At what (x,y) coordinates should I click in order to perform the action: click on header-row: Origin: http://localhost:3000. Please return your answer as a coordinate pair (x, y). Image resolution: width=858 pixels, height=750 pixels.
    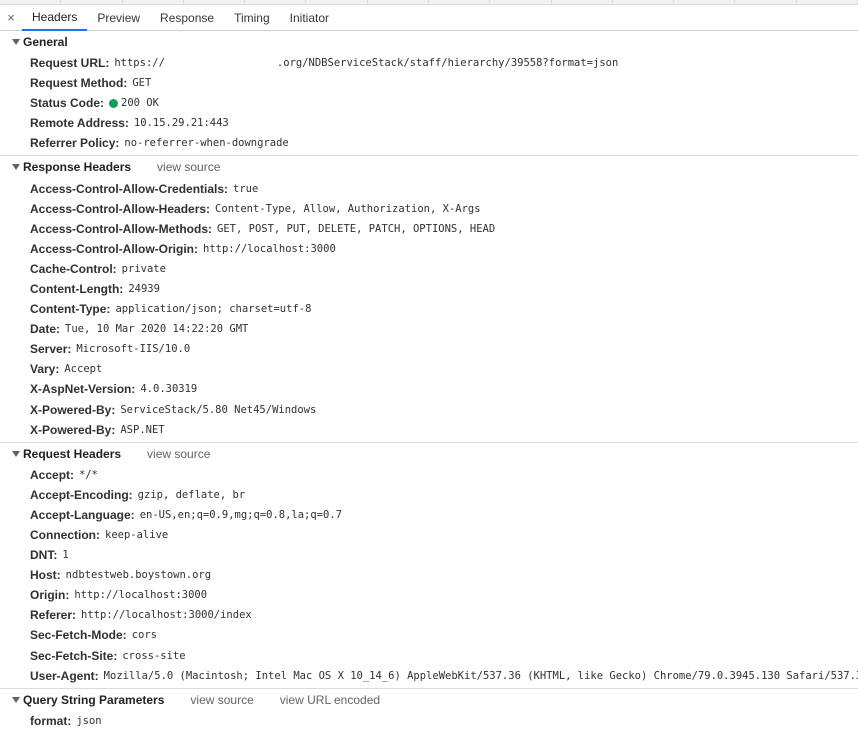
    Looking at the image, I should click on (429, 595).